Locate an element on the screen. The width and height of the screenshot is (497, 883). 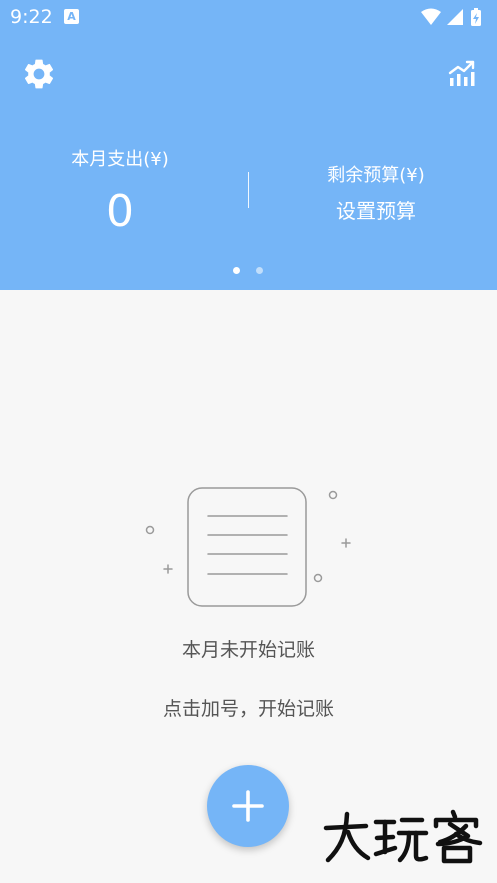
page-indicator is located at coordinates (248, 272).